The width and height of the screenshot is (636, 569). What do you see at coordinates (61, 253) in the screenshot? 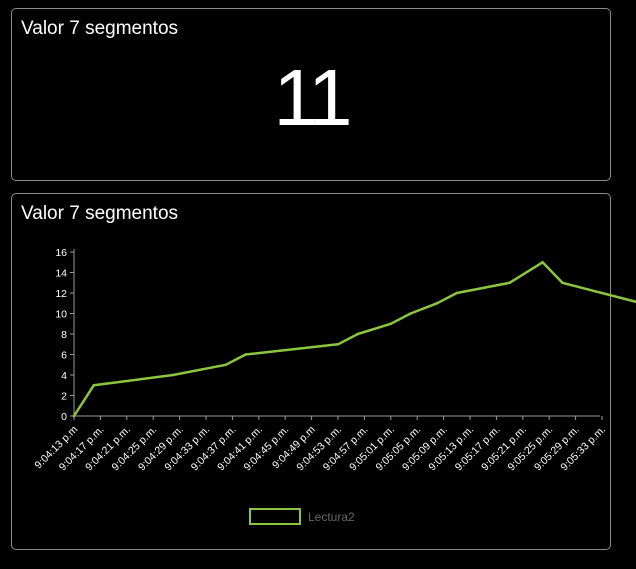
I see `y-tick-label: 16` at bounding box center [61, 253].